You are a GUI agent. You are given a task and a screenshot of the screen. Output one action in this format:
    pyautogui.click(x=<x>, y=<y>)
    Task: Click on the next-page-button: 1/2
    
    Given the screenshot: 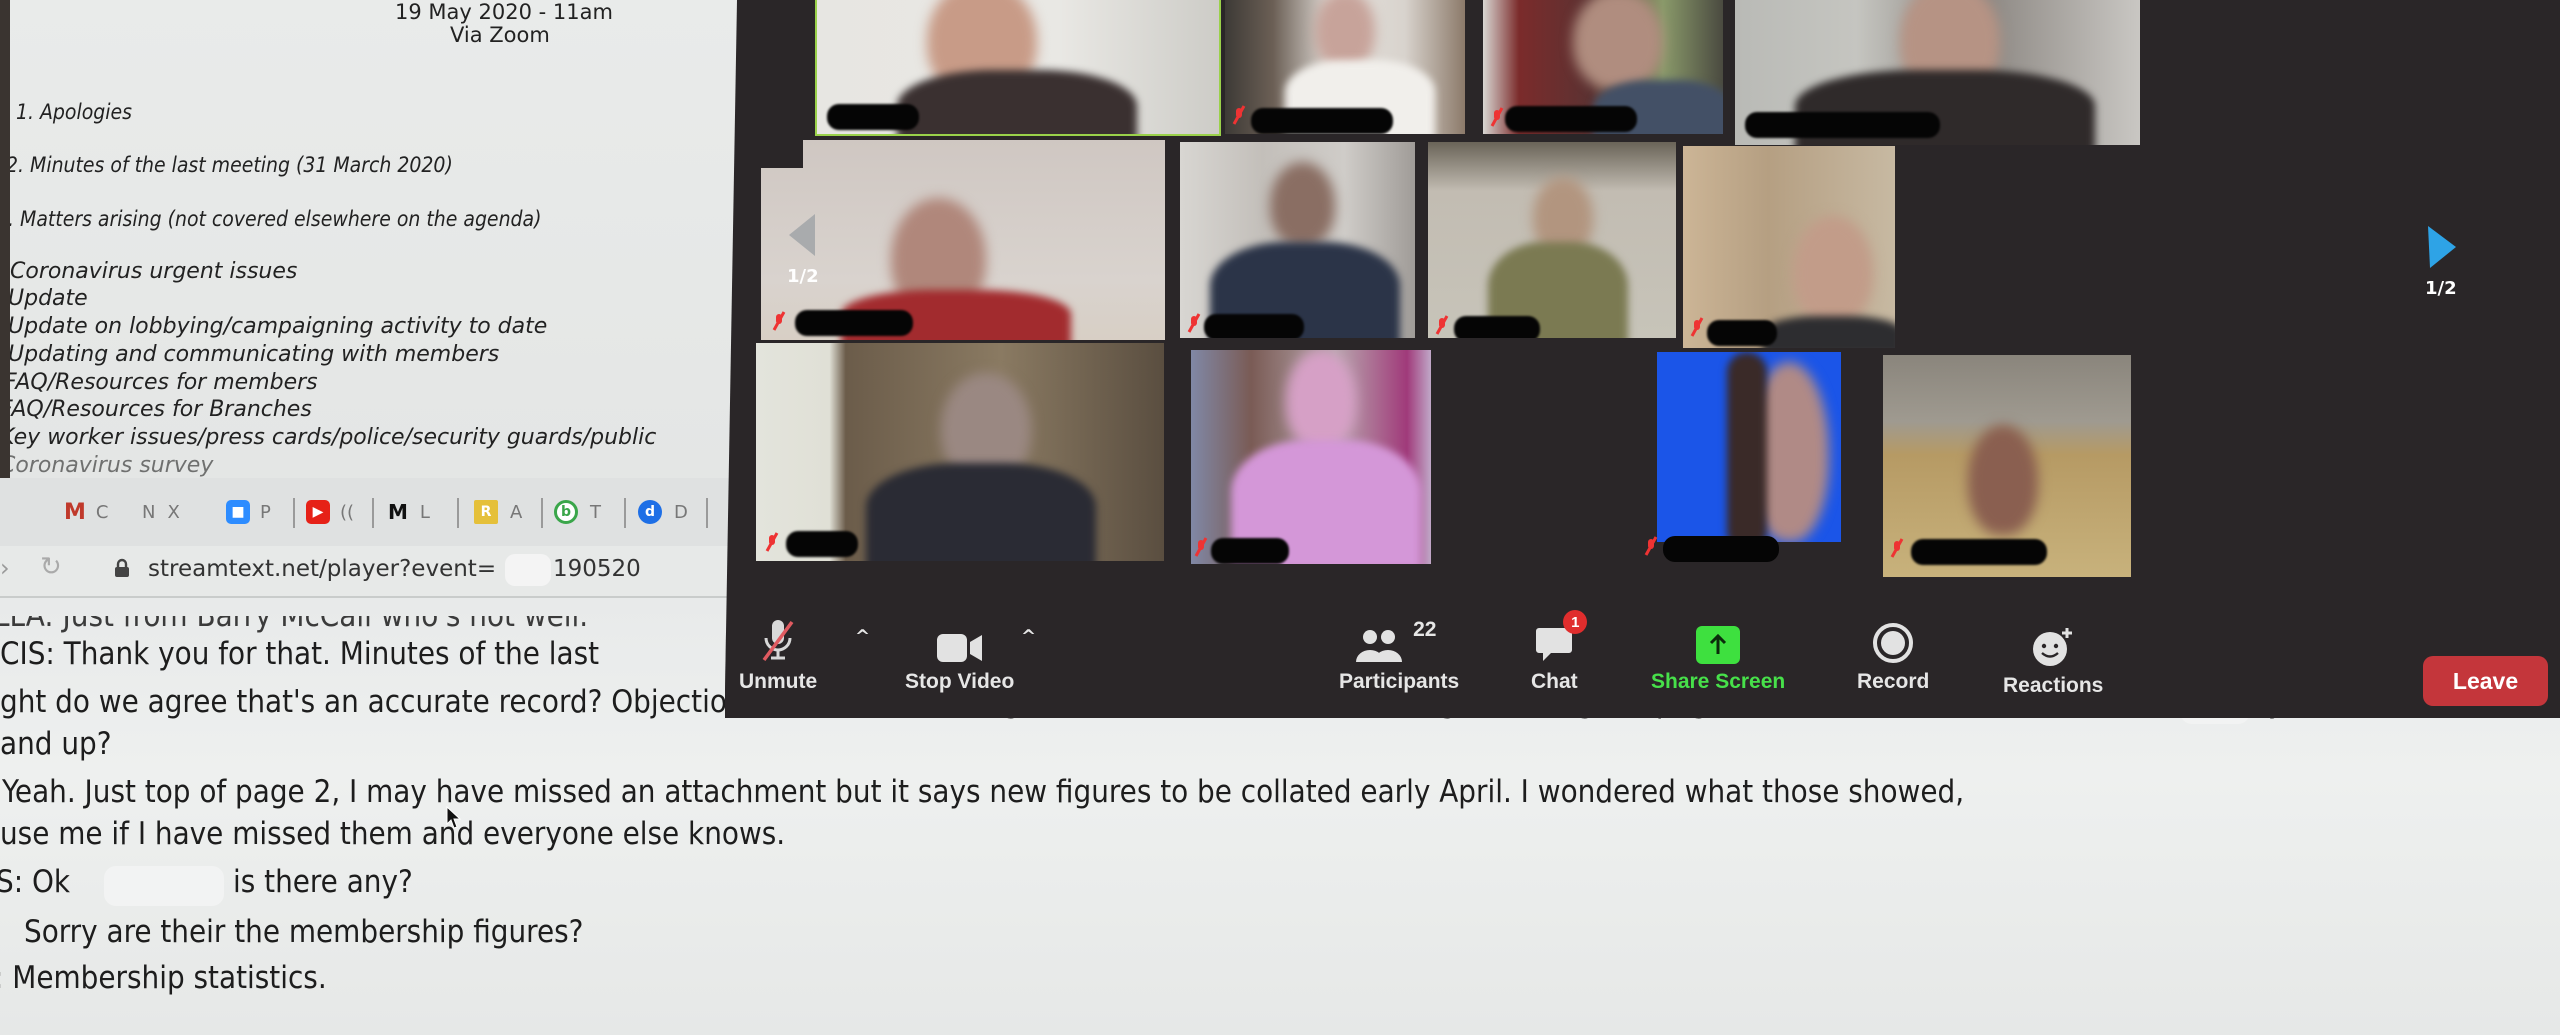 What is the action you would take?
    pyautogui.click(x=2441, y=262)
    